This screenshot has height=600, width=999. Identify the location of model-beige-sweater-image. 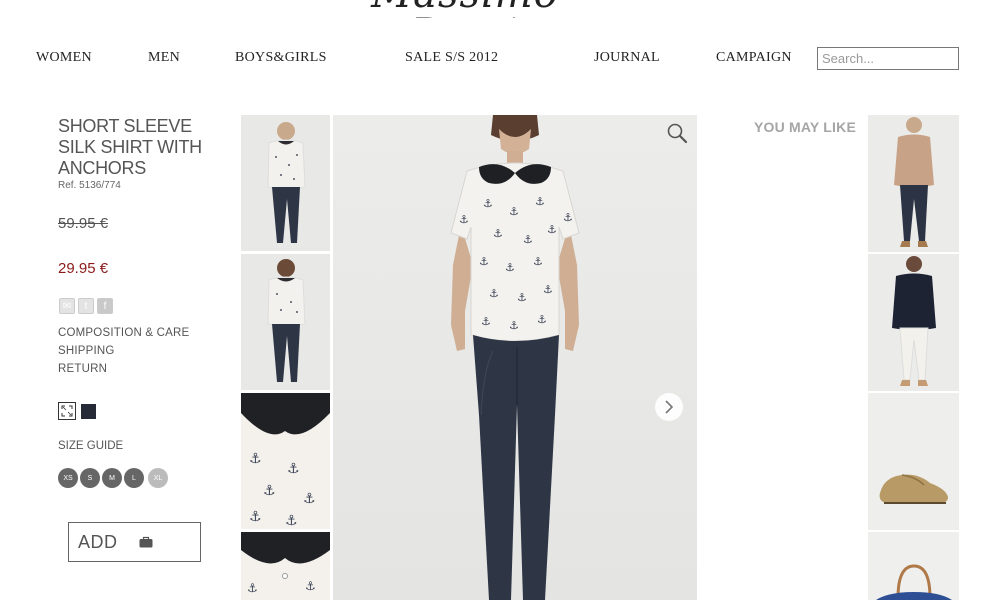
(913, 183).